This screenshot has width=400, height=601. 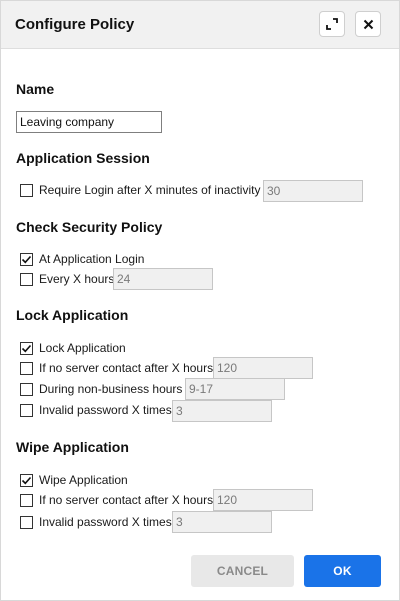 I want to click on wipe-application-row: Wipe Application, so click(x=74, y=480).